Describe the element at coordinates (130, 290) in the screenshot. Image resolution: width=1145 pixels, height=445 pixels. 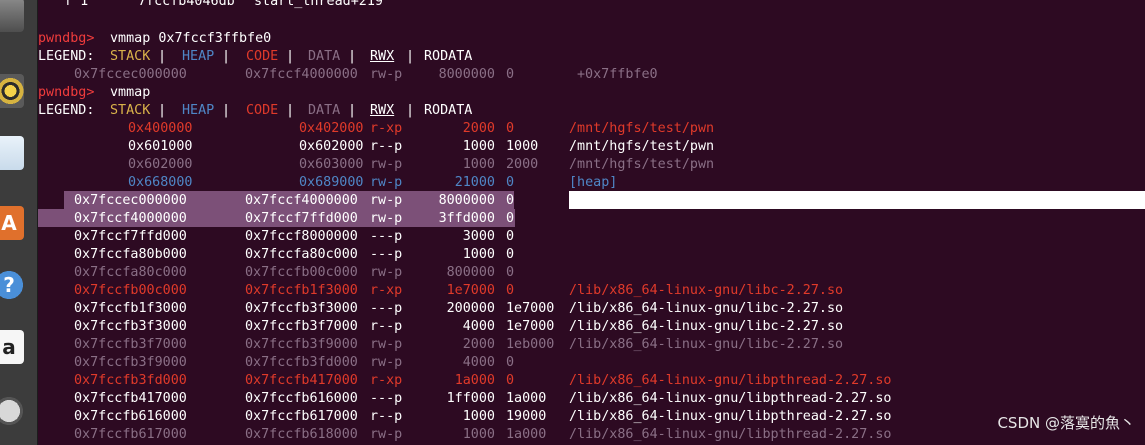
I see `map-start: 0x7fccfb00c000` at that location.